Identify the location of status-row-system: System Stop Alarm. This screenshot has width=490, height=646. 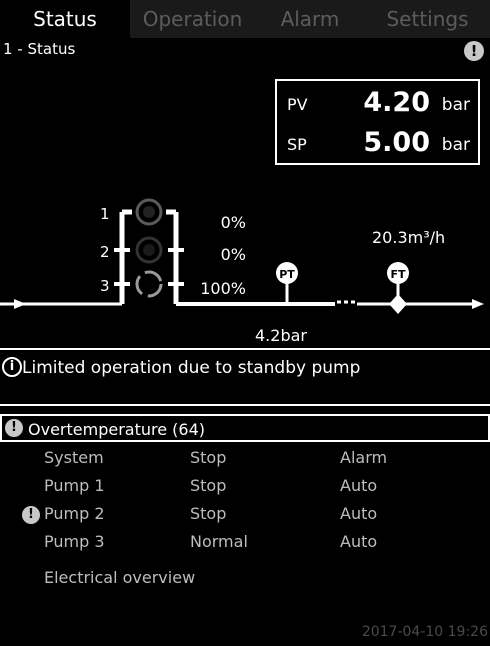
(245, 459).